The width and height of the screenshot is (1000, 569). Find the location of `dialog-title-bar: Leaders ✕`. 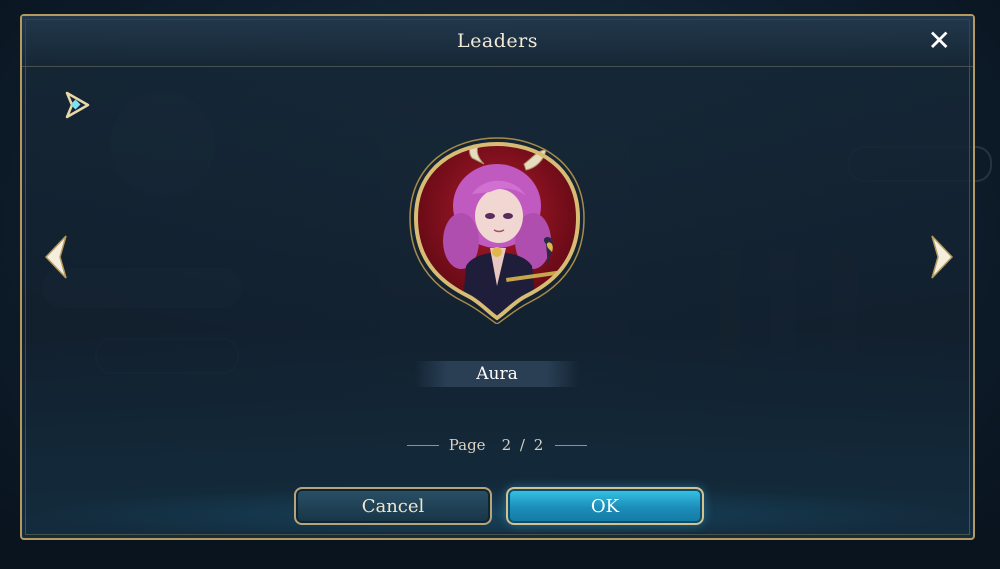

dialog-title-bar: Leaders ✕ is located at coordinates (497, 41).